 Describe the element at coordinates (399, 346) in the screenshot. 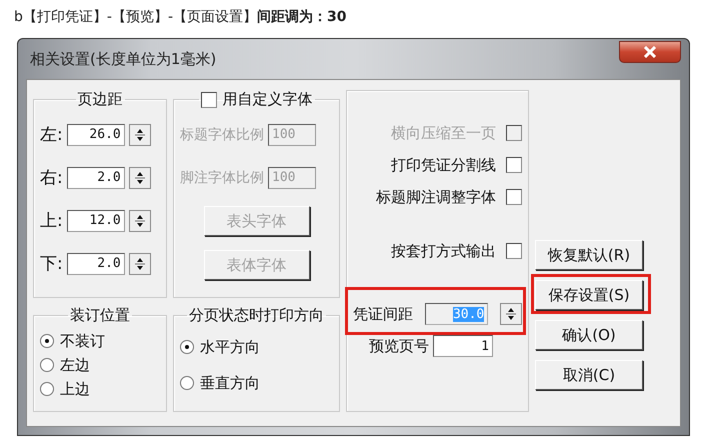

I see `field-label: 预览页号` at that location.